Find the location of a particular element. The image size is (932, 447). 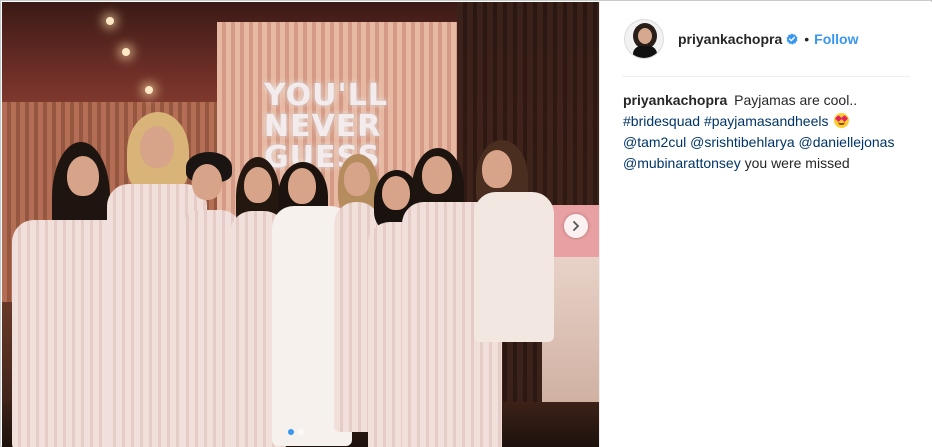

mention-link: @srishtibehlarya is located at coordinates (742, 142).